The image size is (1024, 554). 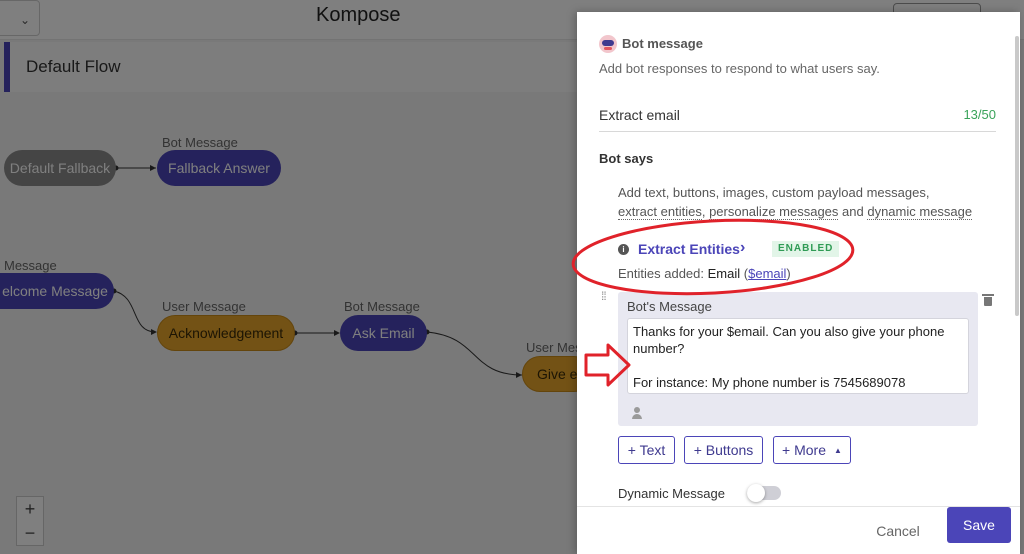 I want to click on annotation-arrow-icon, so click(x=607, y=365).